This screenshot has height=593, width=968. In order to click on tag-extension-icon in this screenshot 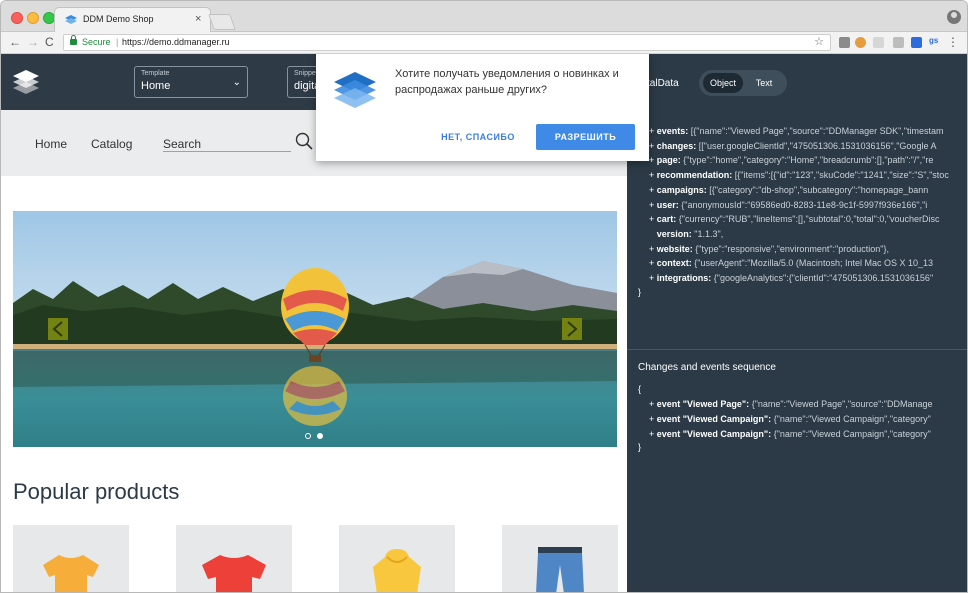, I will do `click(916, 42)`.